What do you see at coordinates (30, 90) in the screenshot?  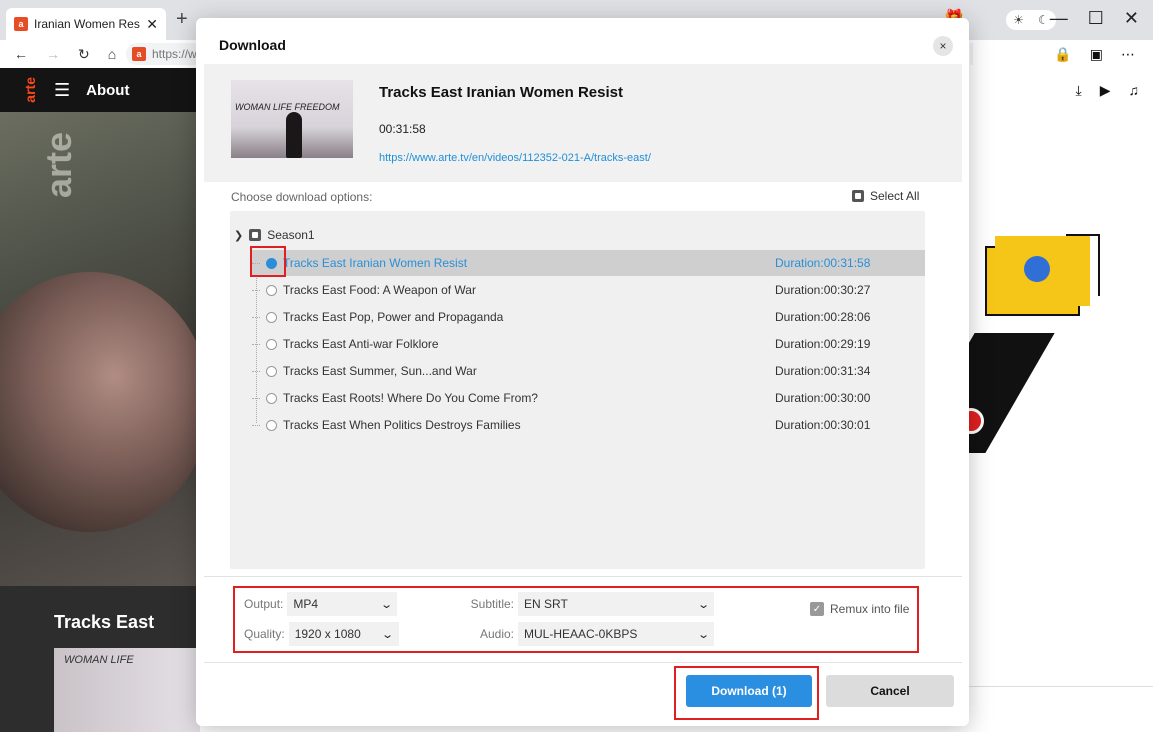 I see `arte-logo: arte` at bounding box center [30, 90].